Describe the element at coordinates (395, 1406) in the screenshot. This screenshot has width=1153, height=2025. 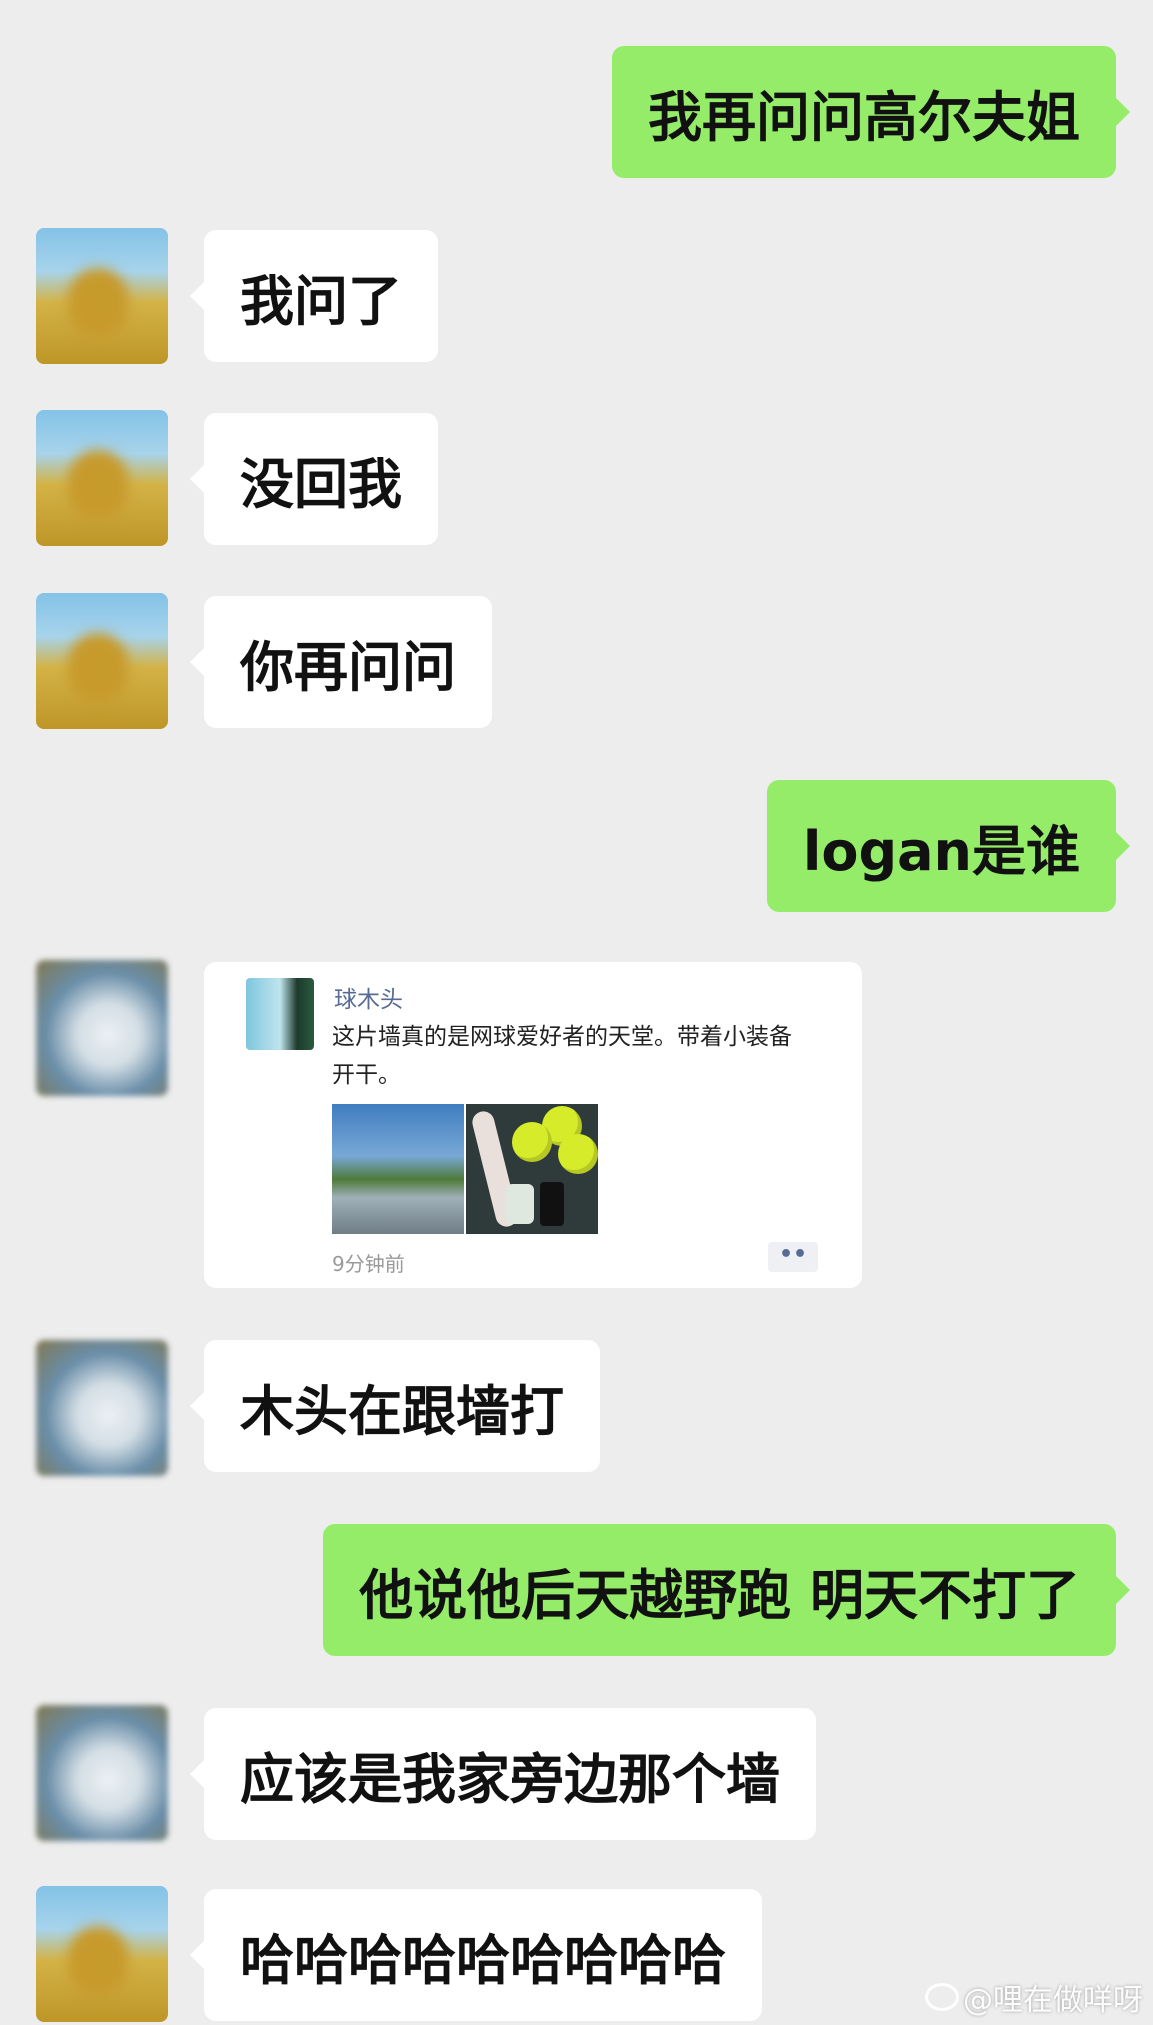
I see `message-bubble-incoming: 木头在跟墙打` at that location.